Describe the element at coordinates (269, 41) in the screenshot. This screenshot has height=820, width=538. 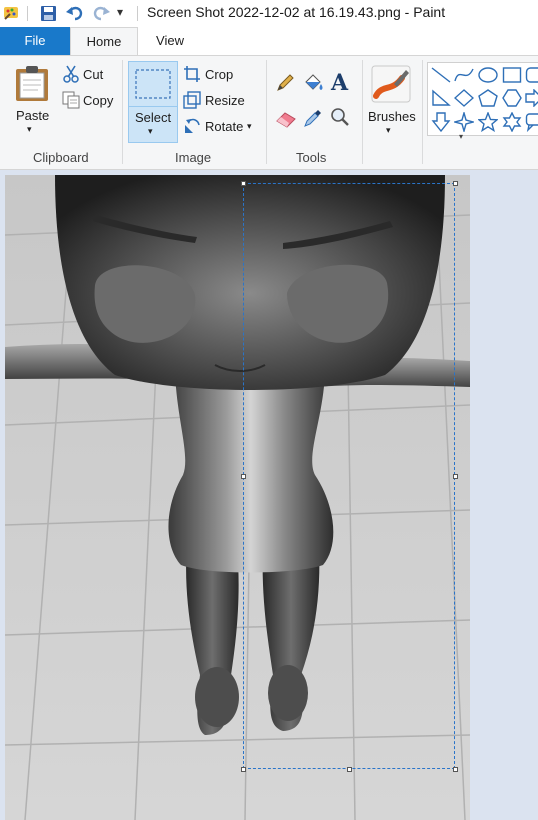
I see `ribbon-tab-bar: File Home View` at that location.